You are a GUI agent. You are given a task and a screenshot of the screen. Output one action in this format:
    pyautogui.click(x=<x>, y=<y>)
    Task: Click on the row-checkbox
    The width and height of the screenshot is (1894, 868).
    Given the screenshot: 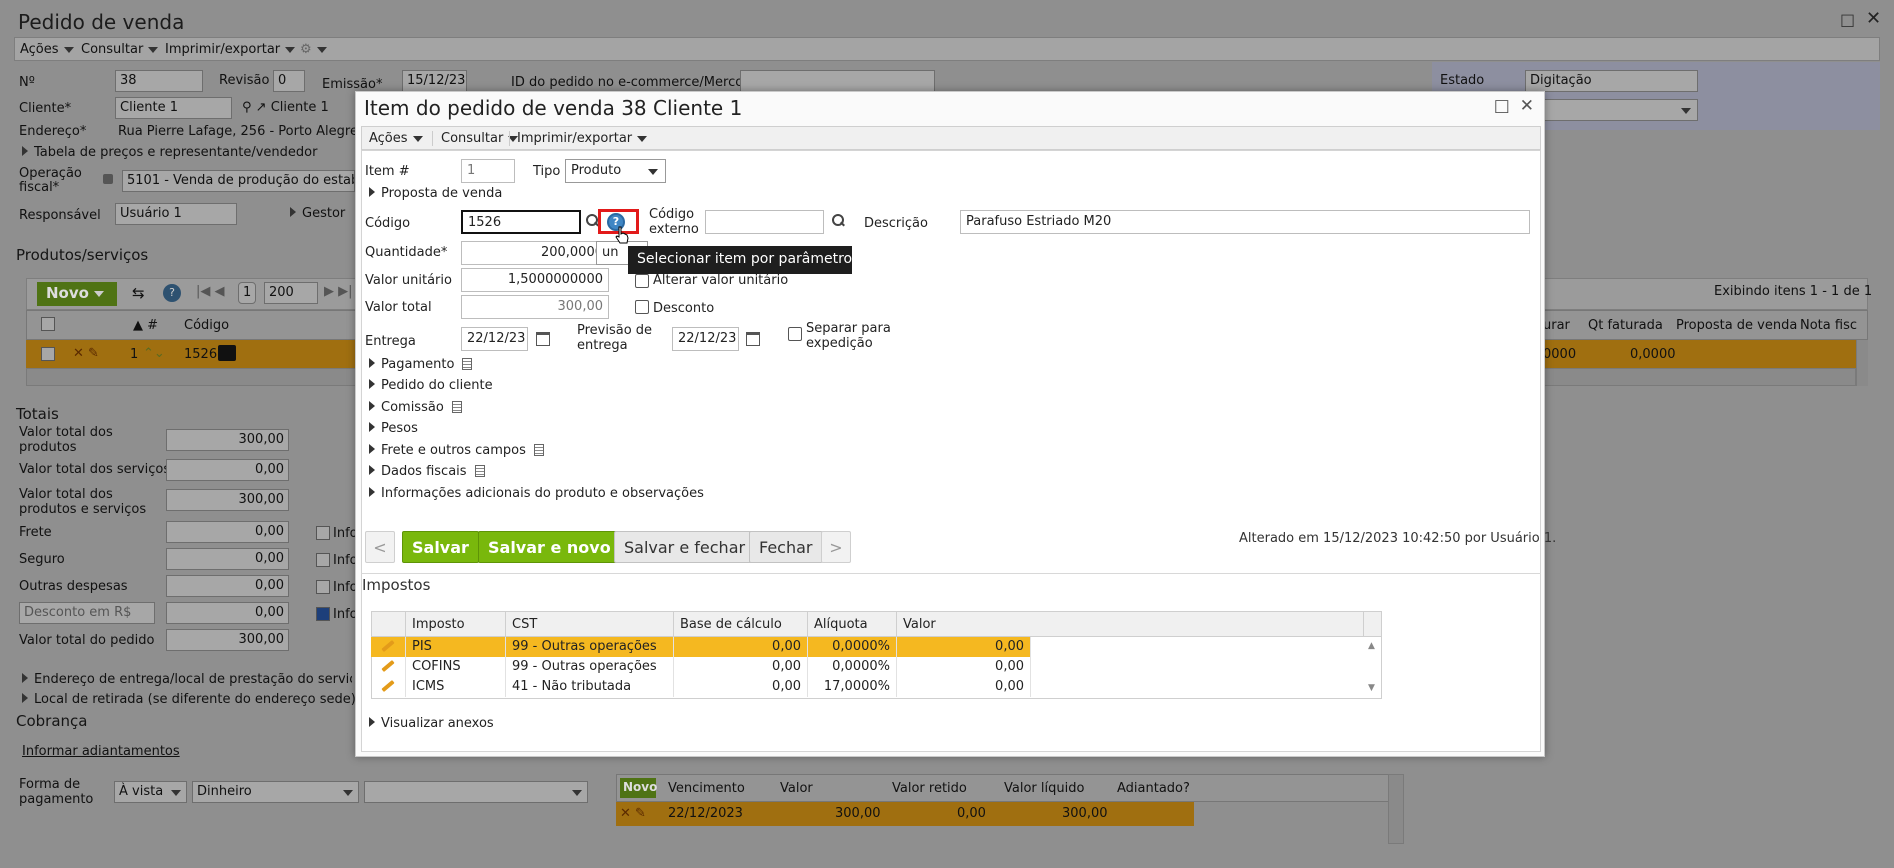 What is the action you would take?
    pyautogui.click(x=48, y=354)
    